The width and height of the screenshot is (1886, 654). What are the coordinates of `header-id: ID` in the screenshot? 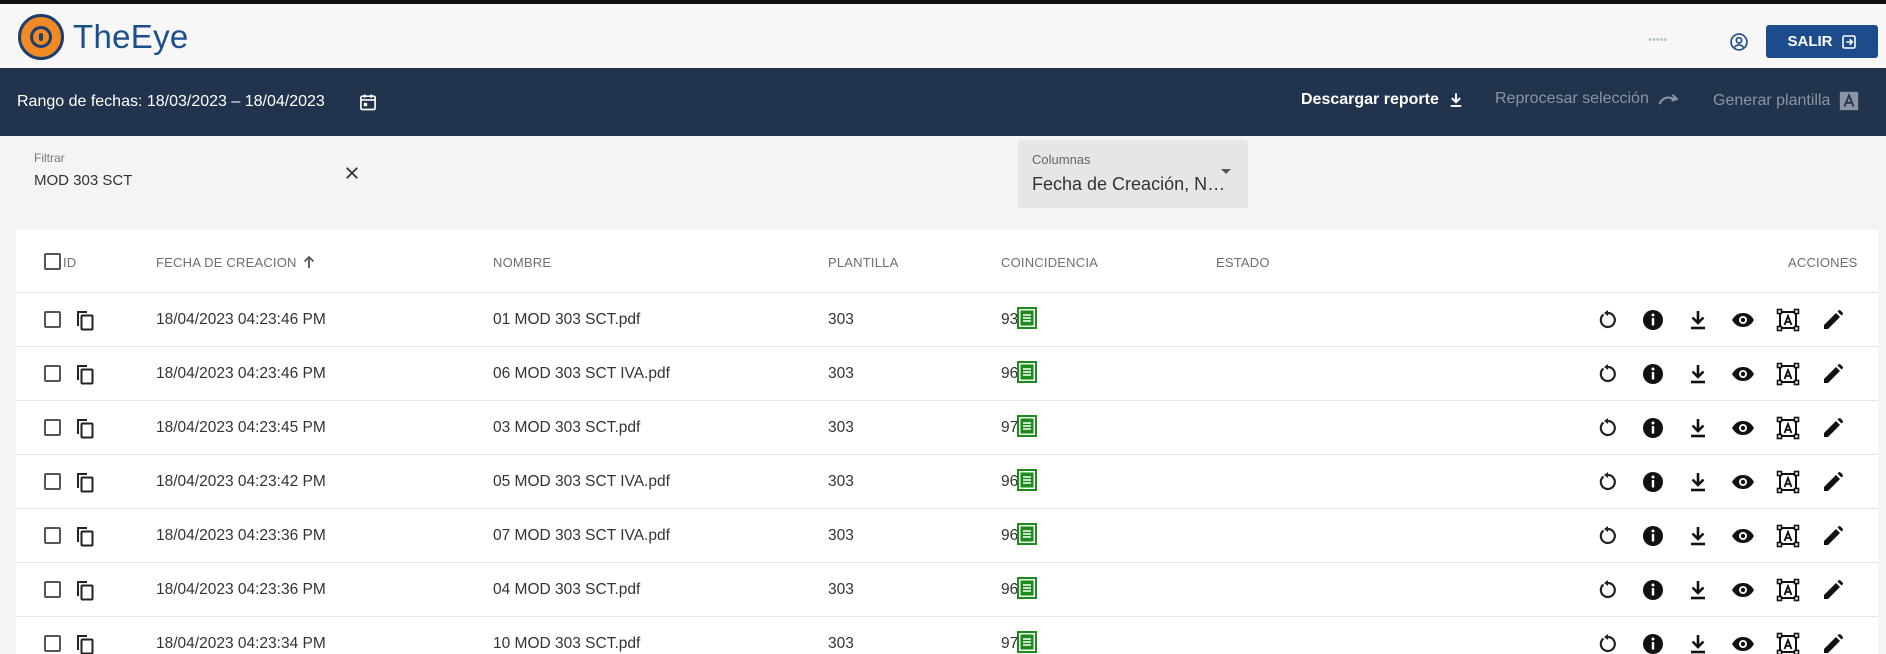 It's located at (69, 262).